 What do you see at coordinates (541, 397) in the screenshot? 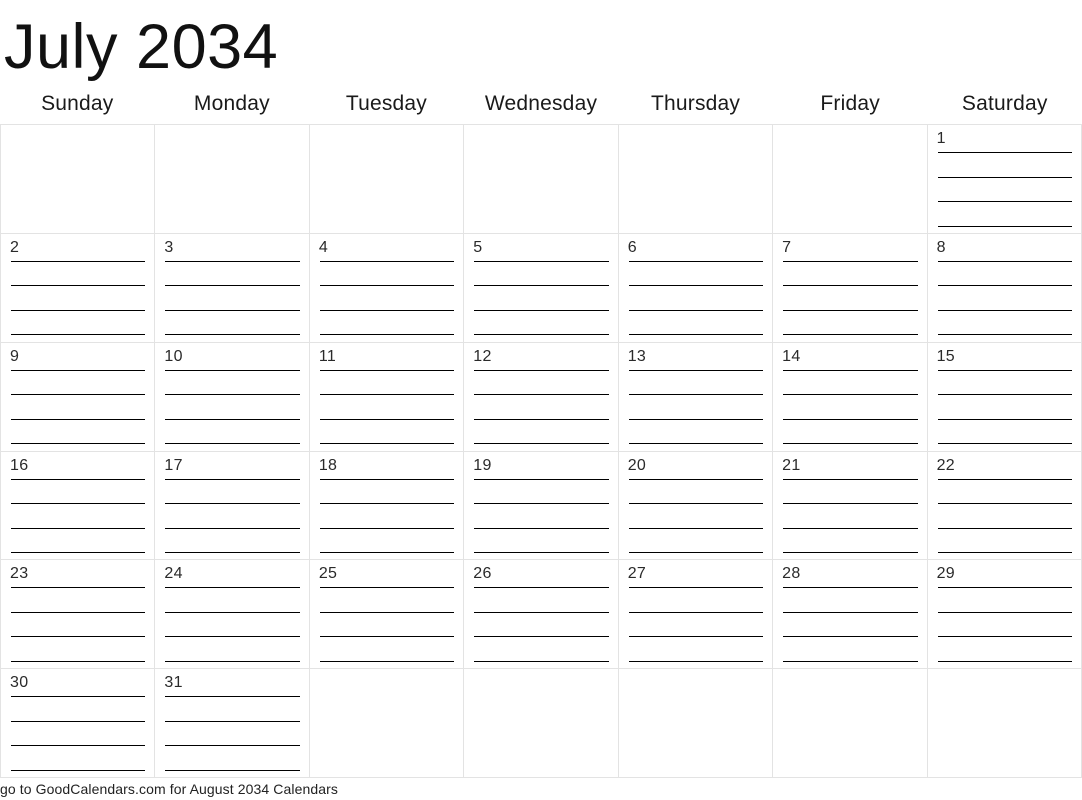
I see `calendar-day-cell: 12` at bounding box center [541, 397].